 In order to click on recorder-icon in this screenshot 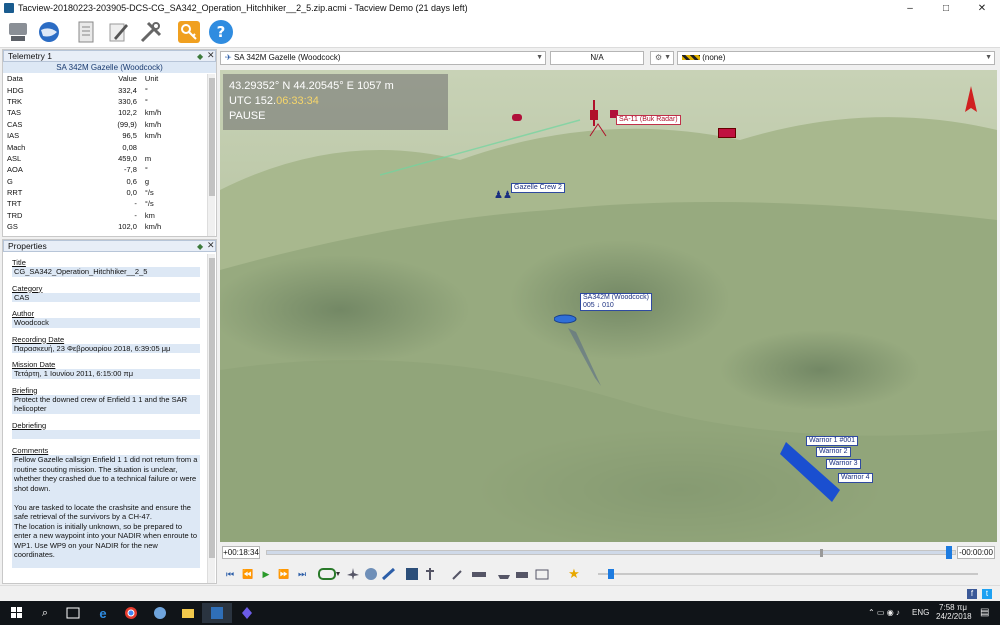, I will do `click(18, 32)`.